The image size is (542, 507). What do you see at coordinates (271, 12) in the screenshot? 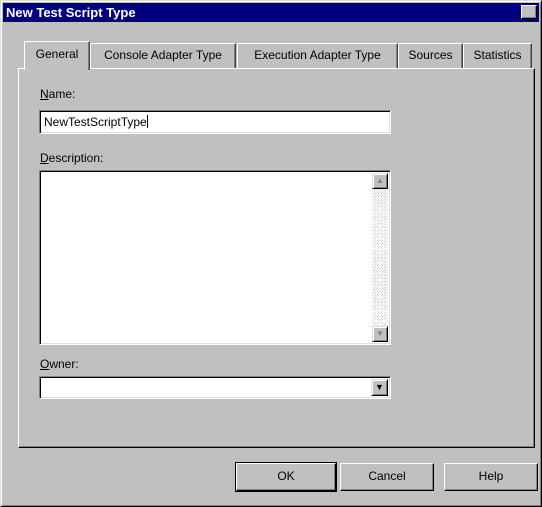
I see `title-bar: New Test Script Type` at bounding box center [271, 12].